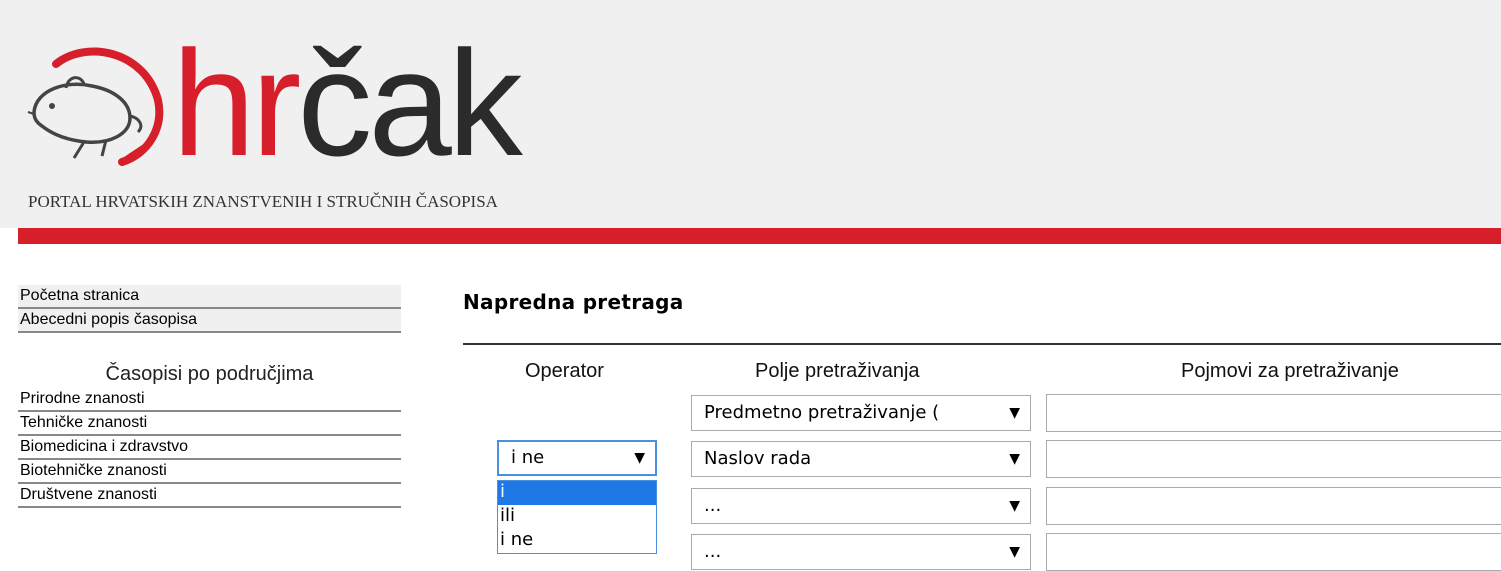 The height and width of the screenshot is (571, 1501). I want to click on logo-wordmark-dark: čak, so click(409, 103).